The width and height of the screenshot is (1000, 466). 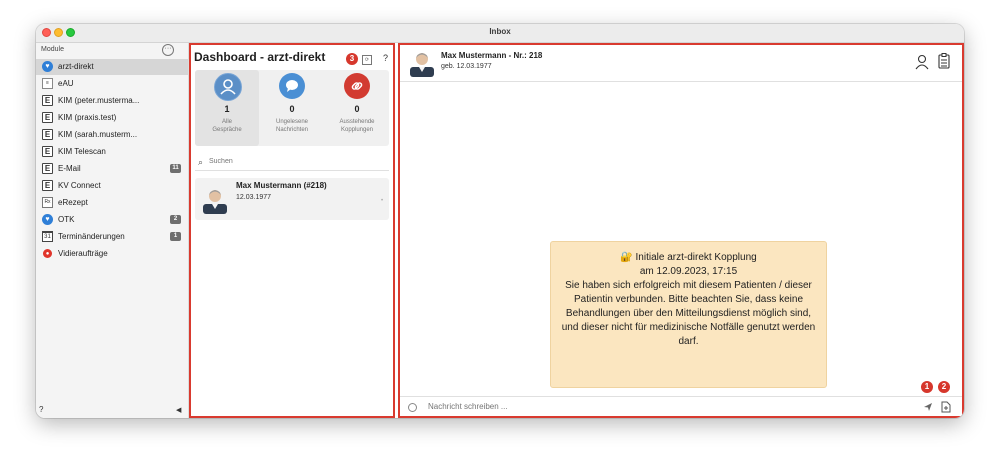 What do you see at coordinates (927, 387) in the screenshot?
I see `annotation-badge-1: 1` at bounding box center [927, 387].